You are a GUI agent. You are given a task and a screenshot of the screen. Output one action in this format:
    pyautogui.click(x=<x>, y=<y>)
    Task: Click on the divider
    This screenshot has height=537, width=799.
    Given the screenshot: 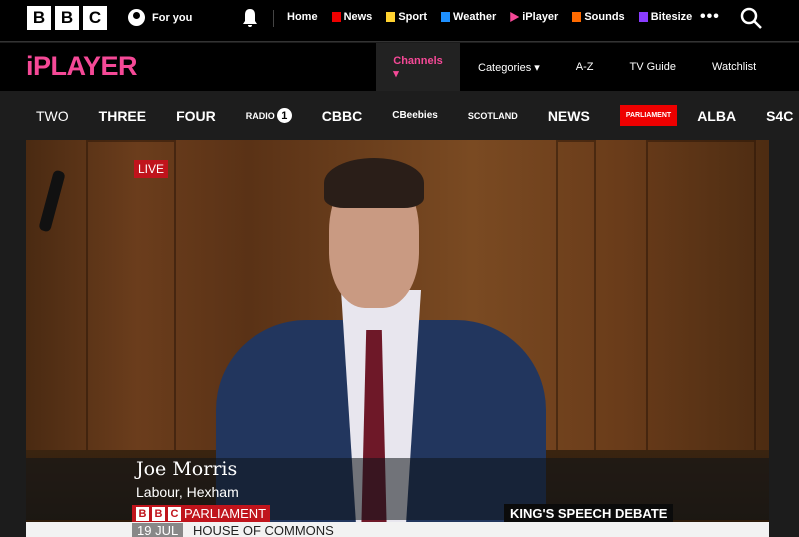 What is the action you would take?
    pyautogui.click(x=273, y=18)
    